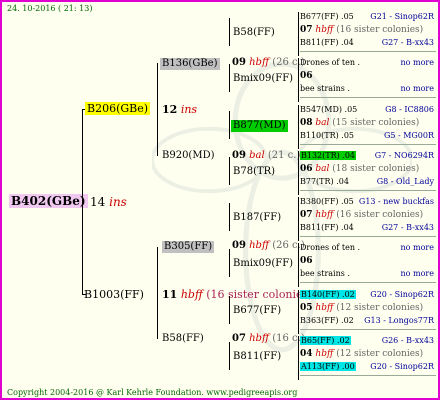 Image resolution: width=440 pixels, height=400 pixels. What do you see at coordinates (183, 339) in the screenshot?
I see `g2-queen-4: B58(FF)` at bounding box center [183, 339].